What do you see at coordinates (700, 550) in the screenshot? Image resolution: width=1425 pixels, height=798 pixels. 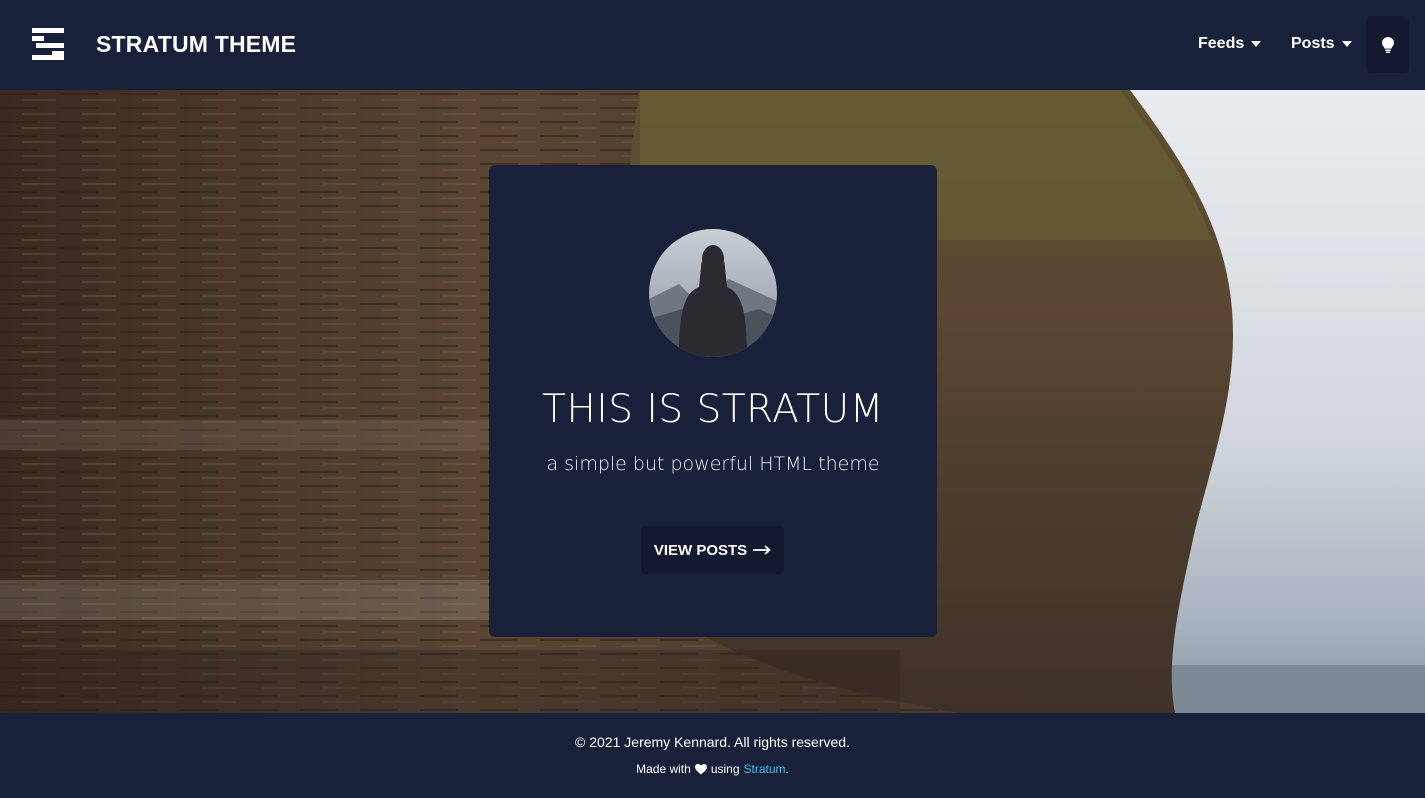 I see `view-posts-label: VIEW POSTS` at bounding box center [700, 550].